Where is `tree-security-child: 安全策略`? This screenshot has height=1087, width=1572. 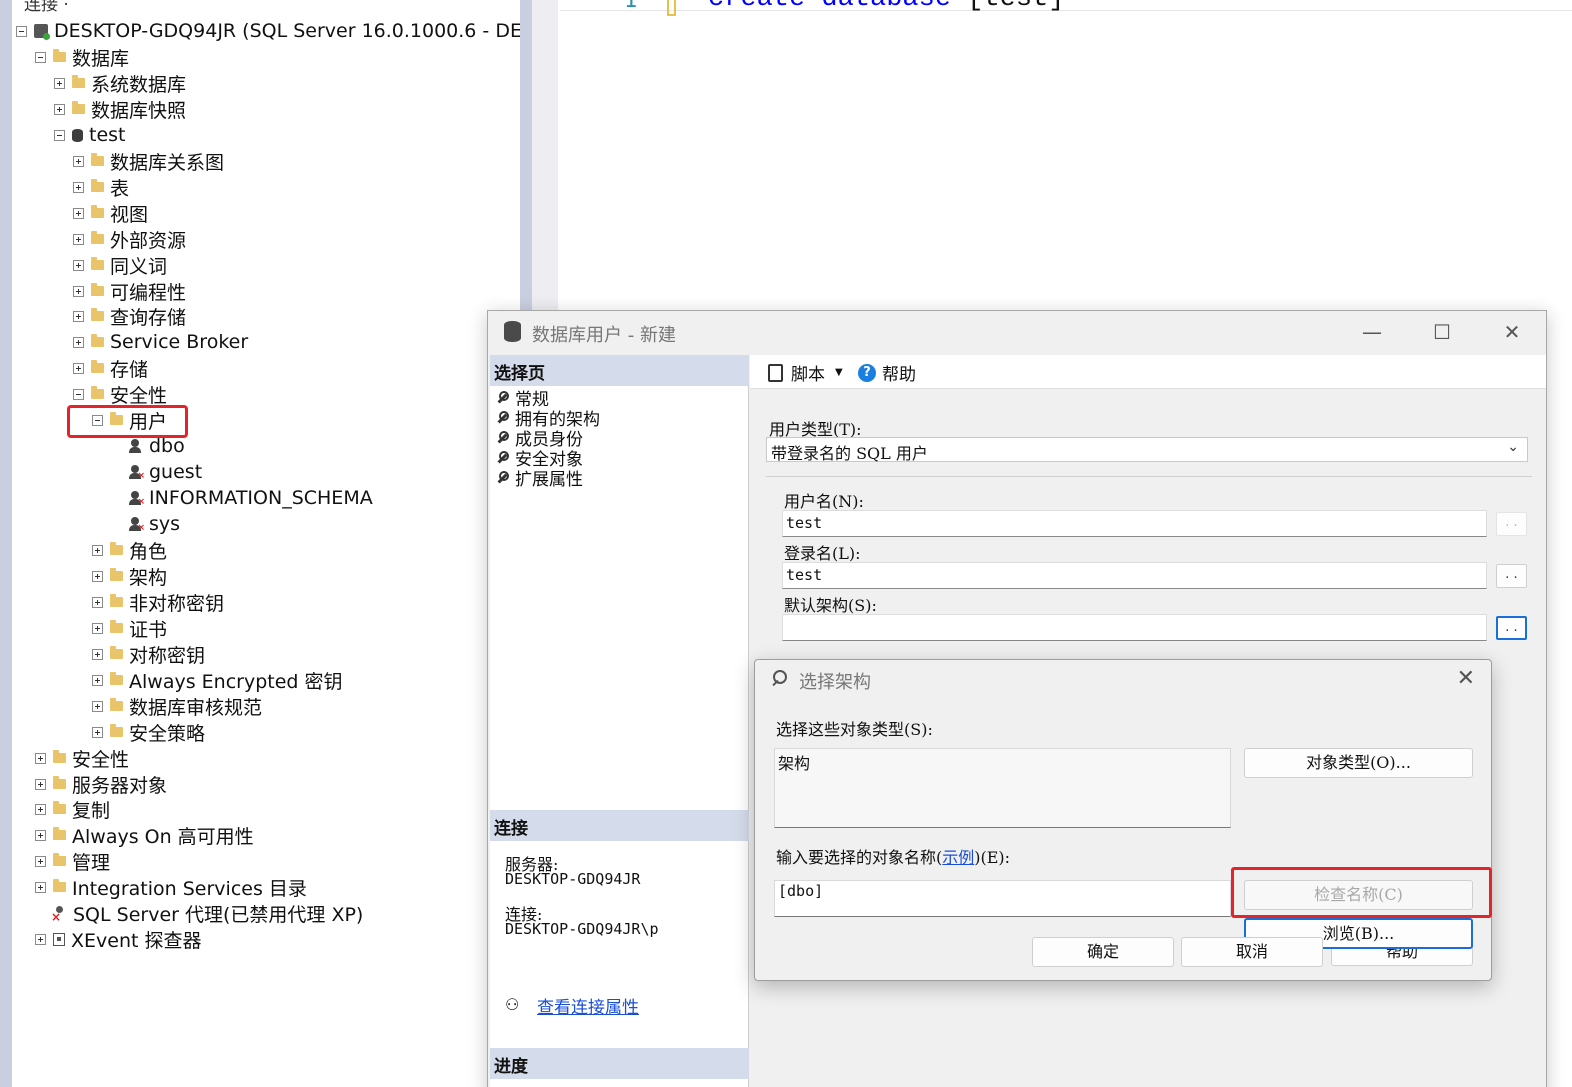 tree-security-child: 安全策略 is located at coordinates (148, 732).